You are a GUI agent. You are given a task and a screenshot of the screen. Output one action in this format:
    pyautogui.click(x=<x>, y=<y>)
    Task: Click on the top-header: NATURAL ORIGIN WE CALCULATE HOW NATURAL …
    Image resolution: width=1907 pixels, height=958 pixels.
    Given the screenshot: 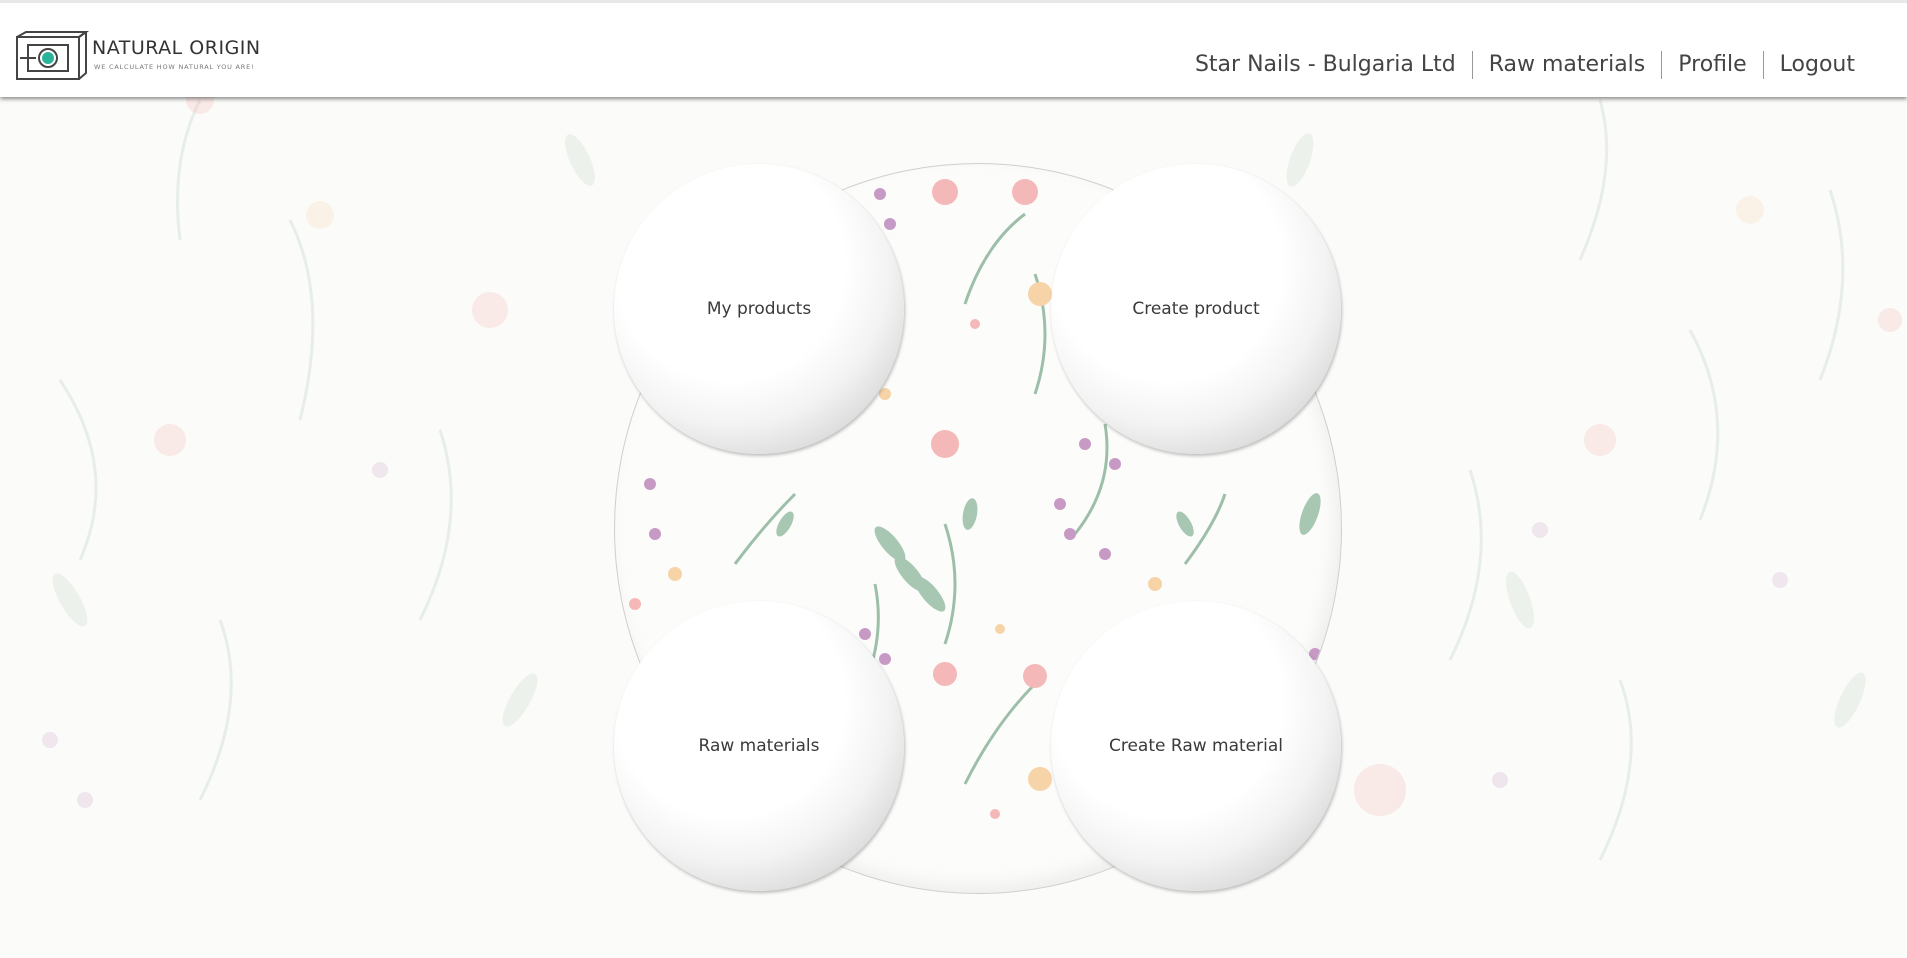 What is the action you would take?
    pyautogui.click(x=953, y=48)
    